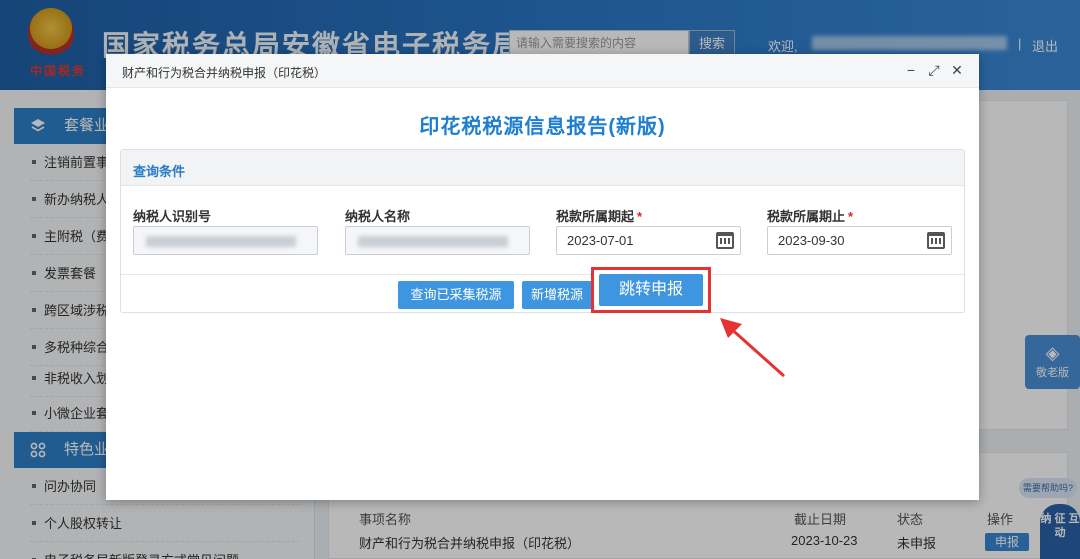  I want to click on period-end-label: 税款所属期止 *, so click(810, 216).